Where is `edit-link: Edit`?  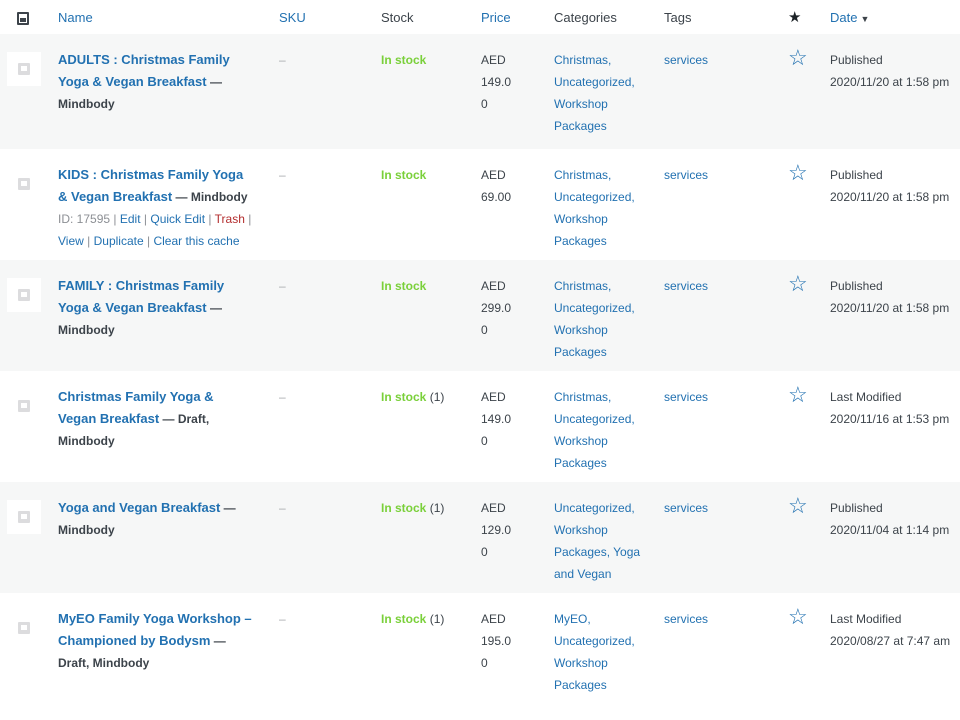 edit-link: Edit is located at coordinates (130, 219).